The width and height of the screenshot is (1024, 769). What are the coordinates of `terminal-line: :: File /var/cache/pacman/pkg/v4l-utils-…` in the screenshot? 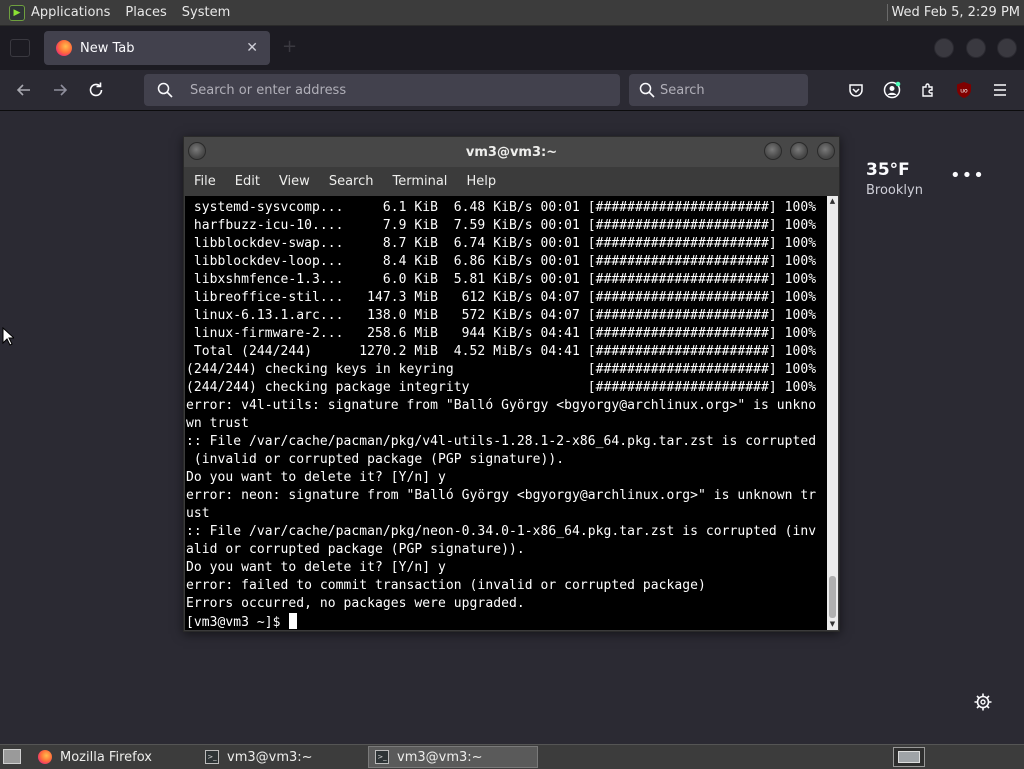 It's located at (501, 441).